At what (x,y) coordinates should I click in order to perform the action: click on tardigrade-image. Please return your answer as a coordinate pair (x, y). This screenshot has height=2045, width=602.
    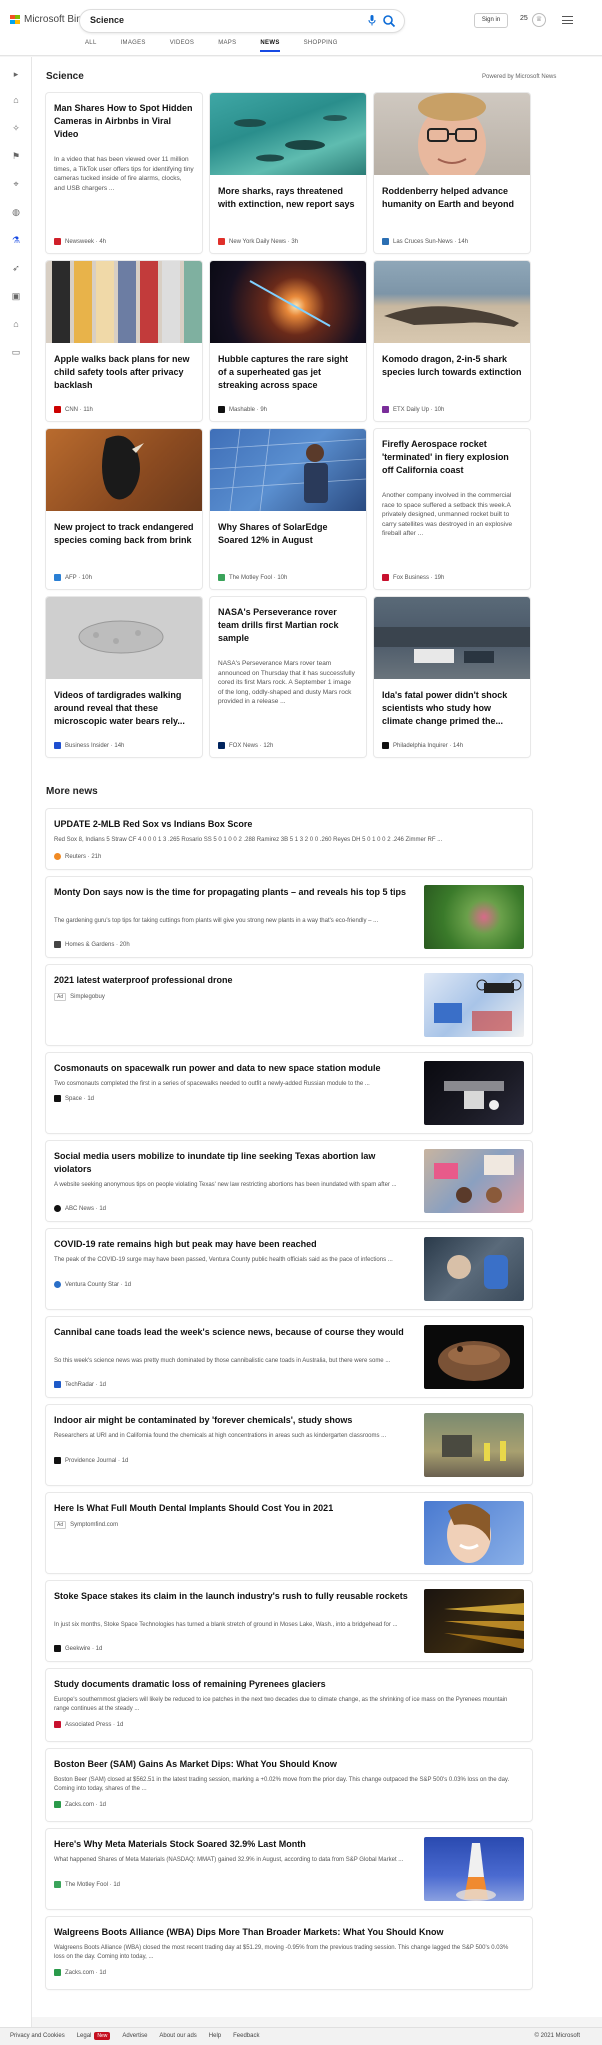
    Looking at the image, I should click on (124, 638).